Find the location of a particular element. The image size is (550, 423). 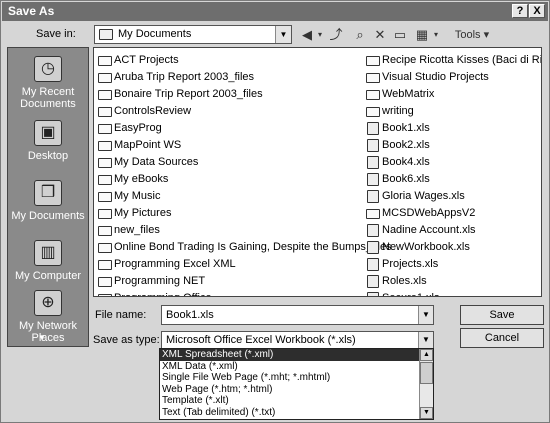

file-name-input: Book1.xls ▼ is located at coordinates (297, 315).